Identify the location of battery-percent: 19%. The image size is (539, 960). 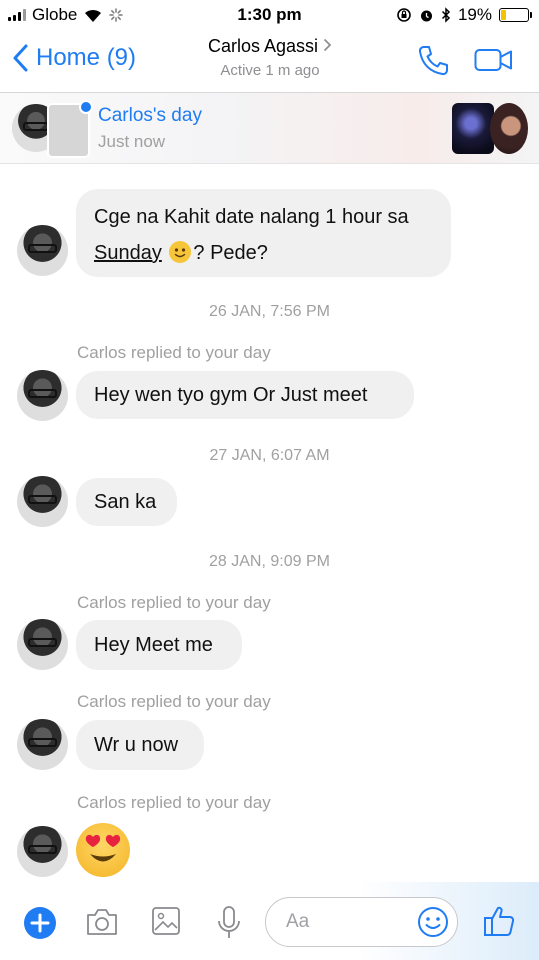
(474, 14).